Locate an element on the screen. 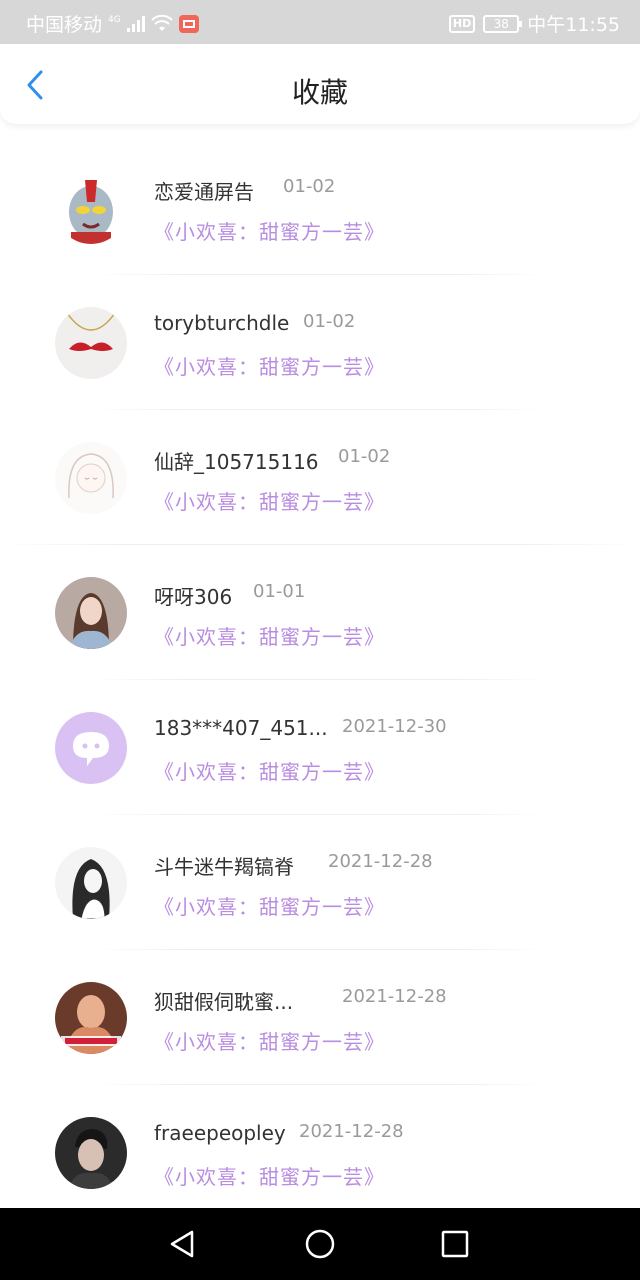 The image size is (640, 1280). battery-icon: 38 is located at coordinates (503, 23).